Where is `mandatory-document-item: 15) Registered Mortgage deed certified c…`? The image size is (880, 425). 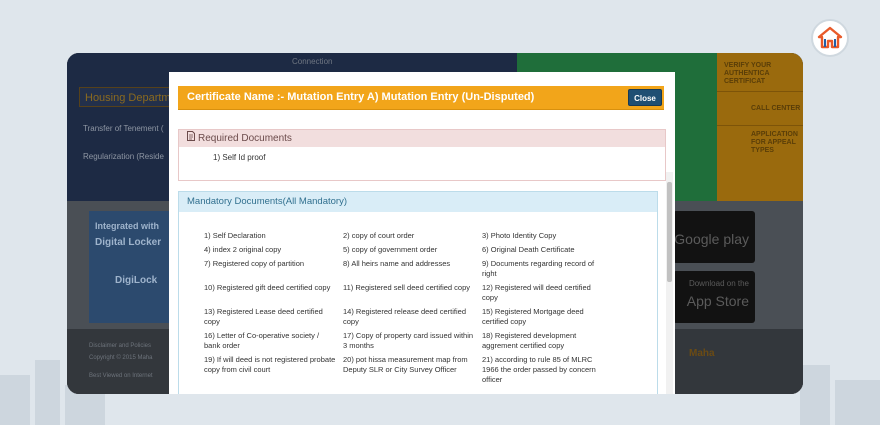
mandatory-document-item: 15) Registered Mortgage deed certified c… is located at coordinates (533, 316).